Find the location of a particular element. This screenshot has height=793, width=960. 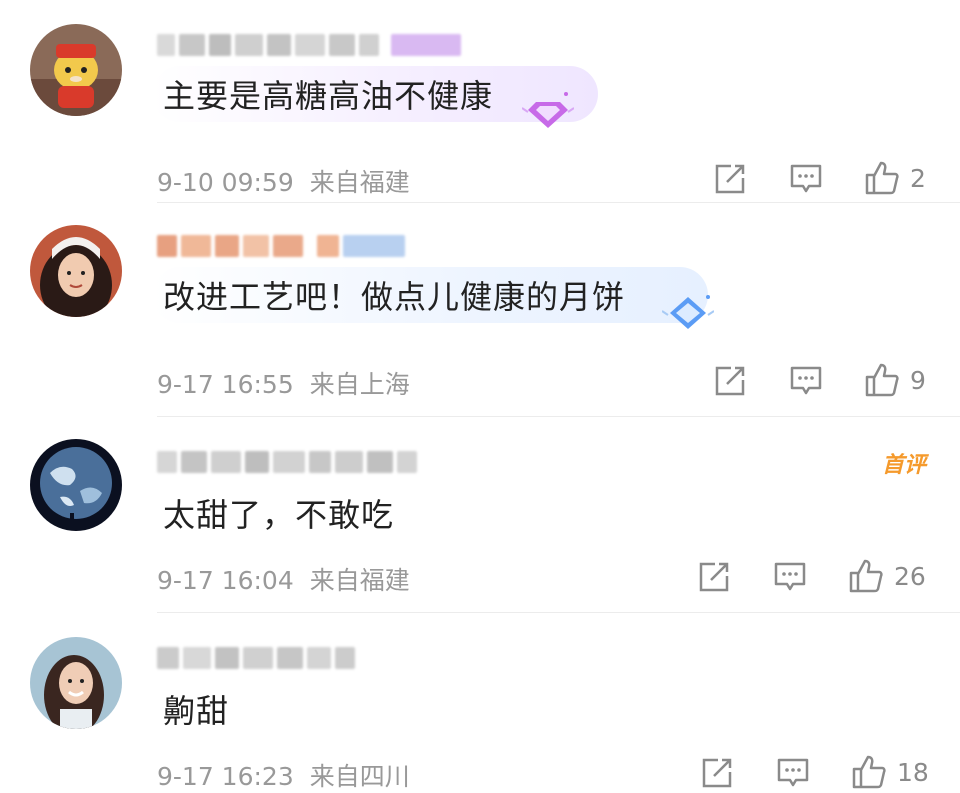

comment-location: 来自上海 is located at coordinates (359, 384).